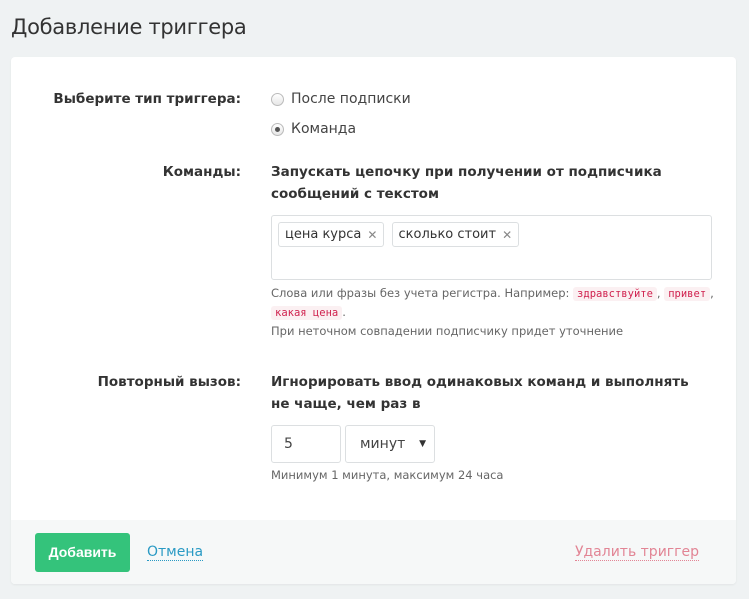 The height and width of the screenshot is (599, 749). What do you see at coordinates (387, 475) in the screenshot?
I see `repeat-hint: Минимум 1 минута, максимум 24 часа` at bounding box center [387, 475].